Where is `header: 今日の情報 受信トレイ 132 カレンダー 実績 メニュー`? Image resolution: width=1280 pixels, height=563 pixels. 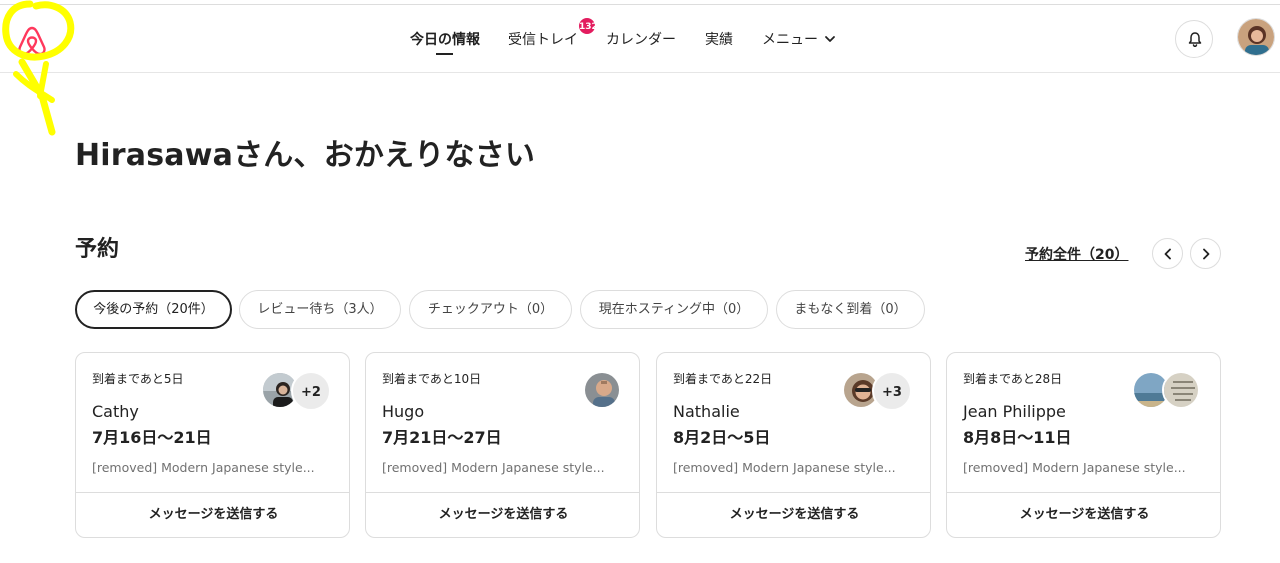 header: 今日の情報 受信トレイ 132 カレンダー 実績 メニュー is located at coordinates (640, 39).